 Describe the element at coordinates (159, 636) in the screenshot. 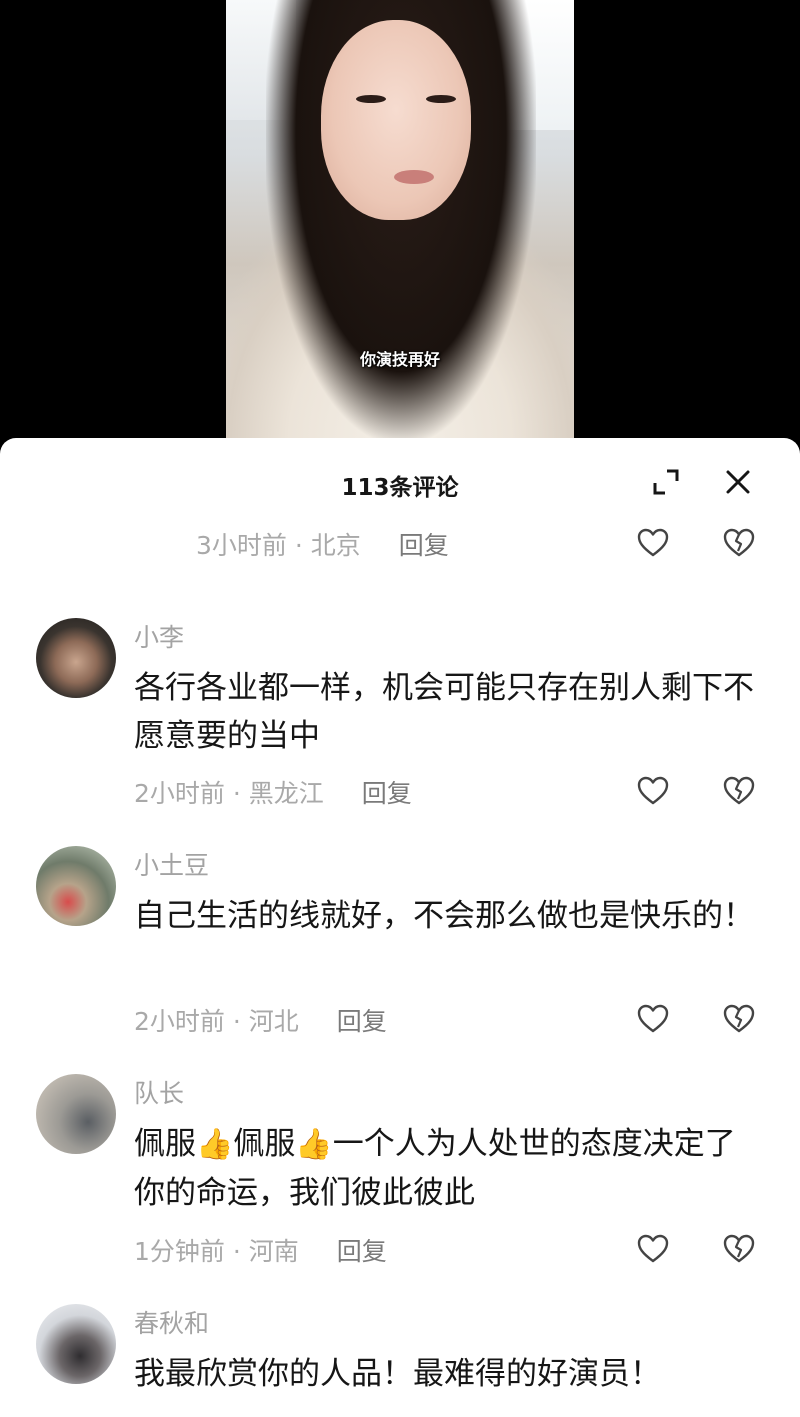

I see `comment-username: 小李` at that location.